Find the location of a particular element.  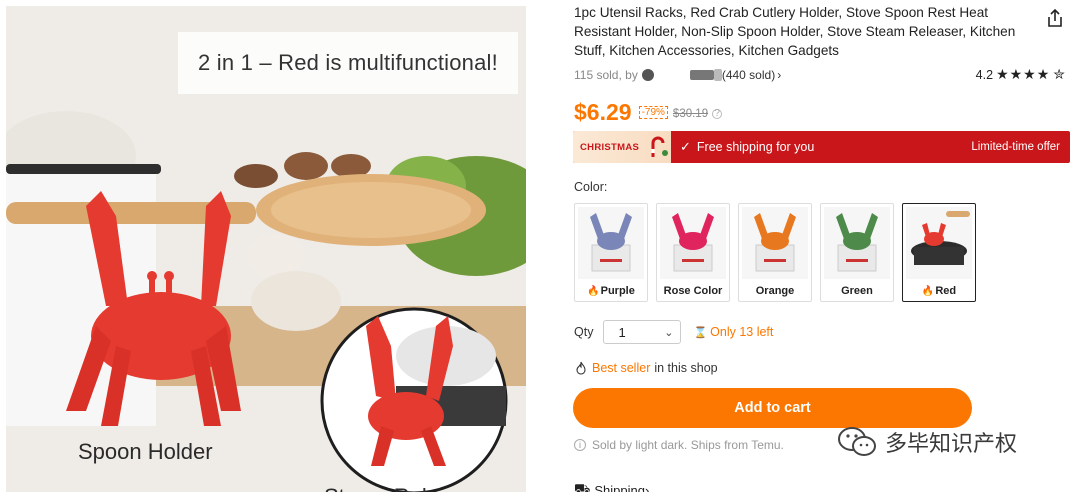

half-star-icon: ✮ is located at coordinates (1059, 74).